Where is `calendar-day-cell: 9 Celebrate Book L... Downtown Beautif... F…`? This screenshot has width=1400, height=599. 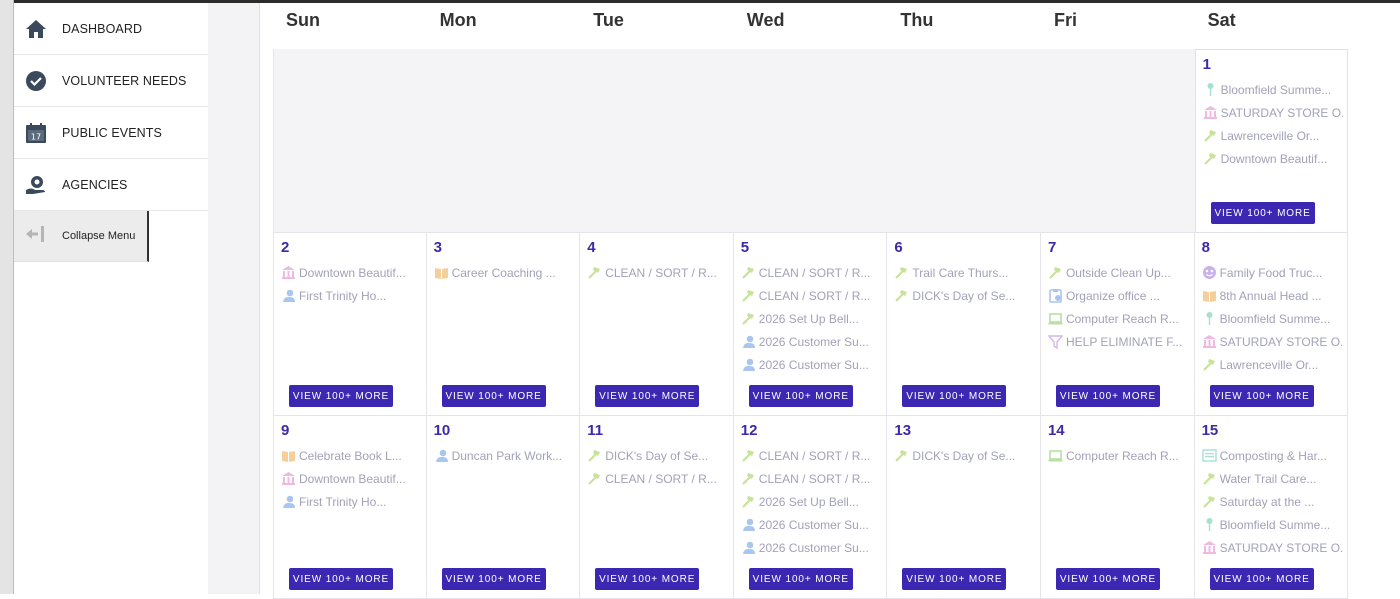
calendar-day-cell: 9 Celebrate Book L... Downtown Beautif... F… is located at coordinates (350, 507).